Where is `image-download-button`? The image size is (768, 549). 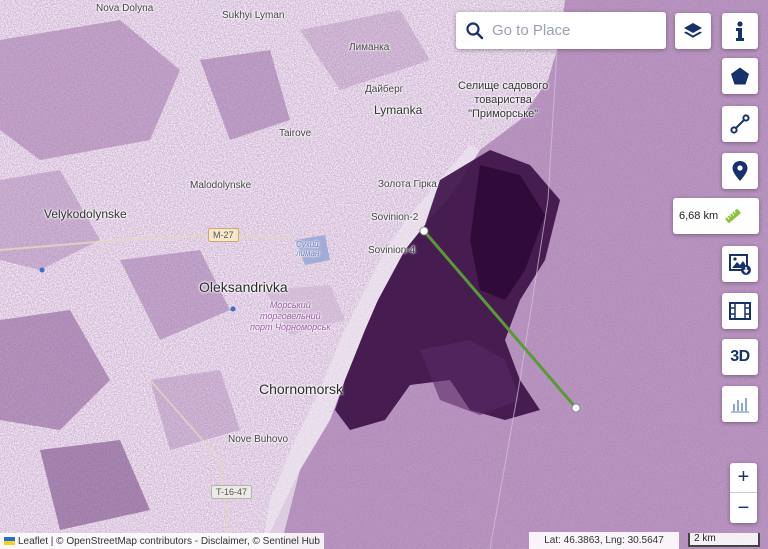 image-download-button is located at coordinates (740, 264).